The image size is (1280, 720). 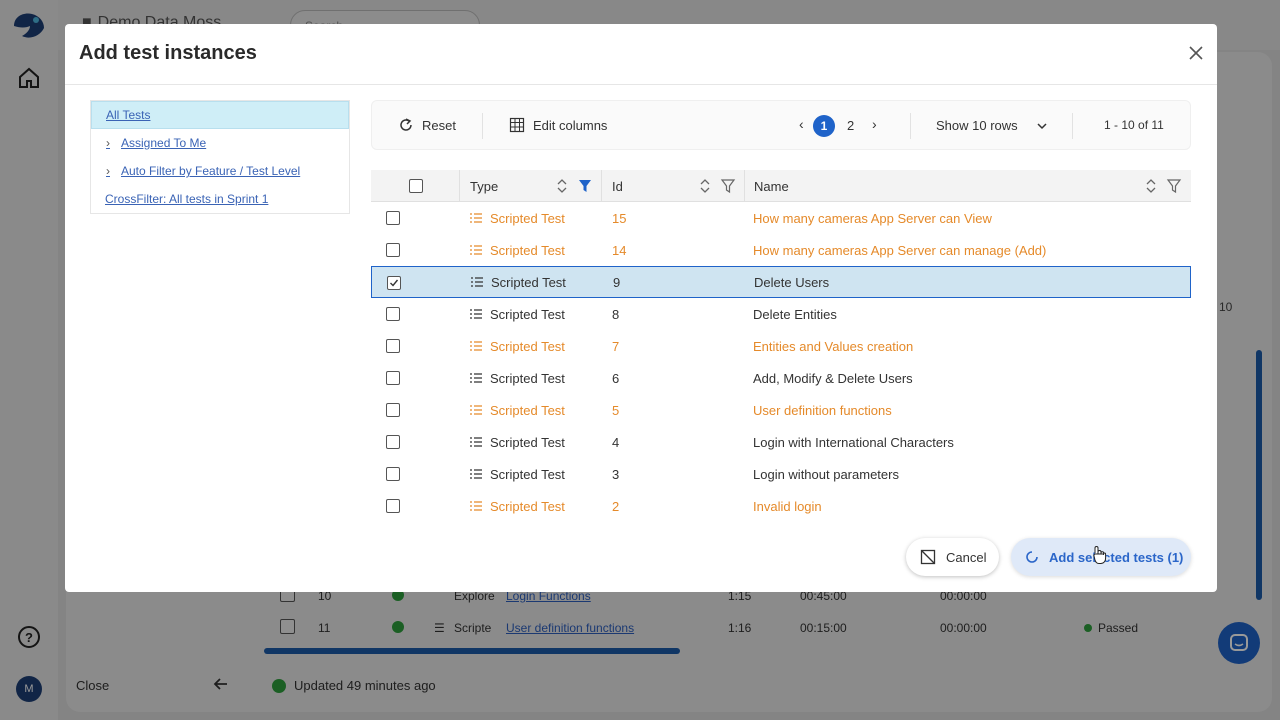 I want to click on select-all-checkbox, so click(x=416, y=186).